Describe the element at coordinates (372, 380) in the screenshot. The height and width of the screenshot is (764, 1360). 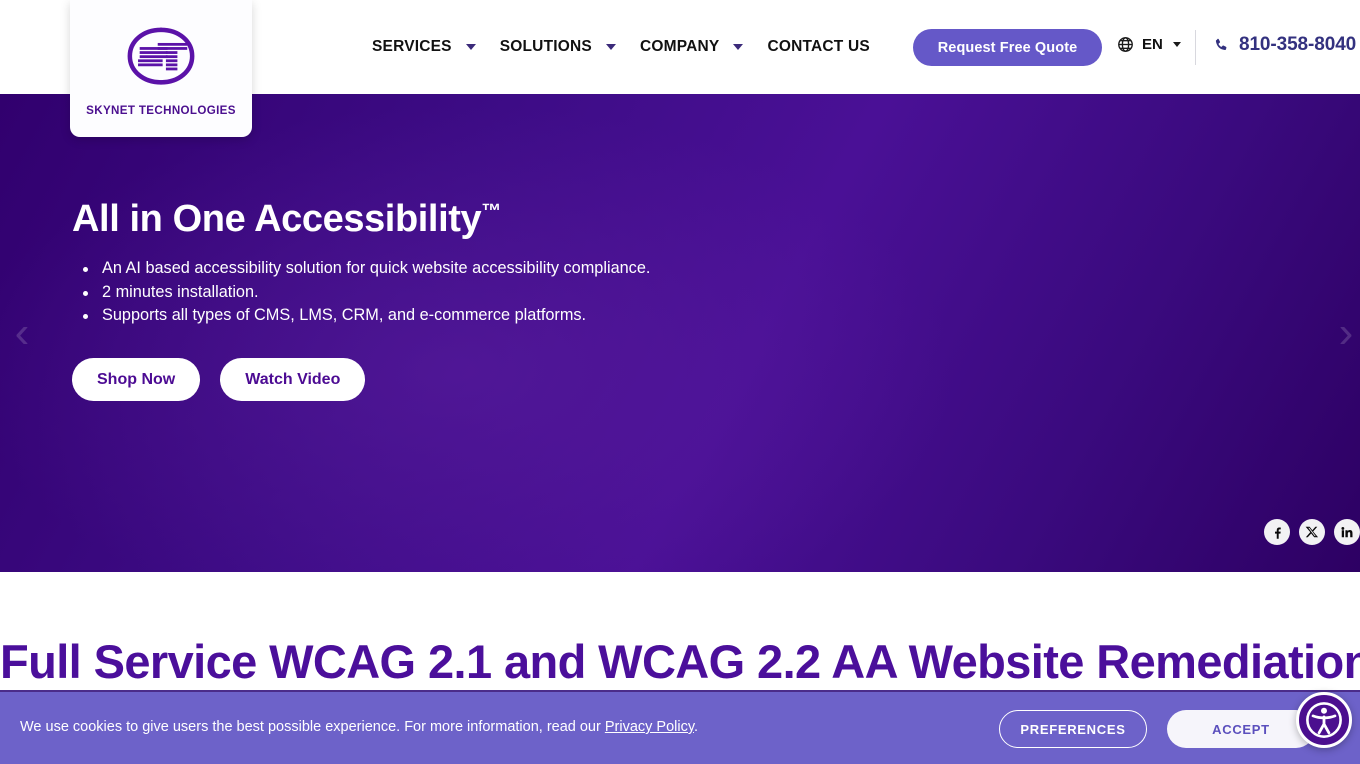
I see `hero-actions: Shop Now Watch Video` at that location.